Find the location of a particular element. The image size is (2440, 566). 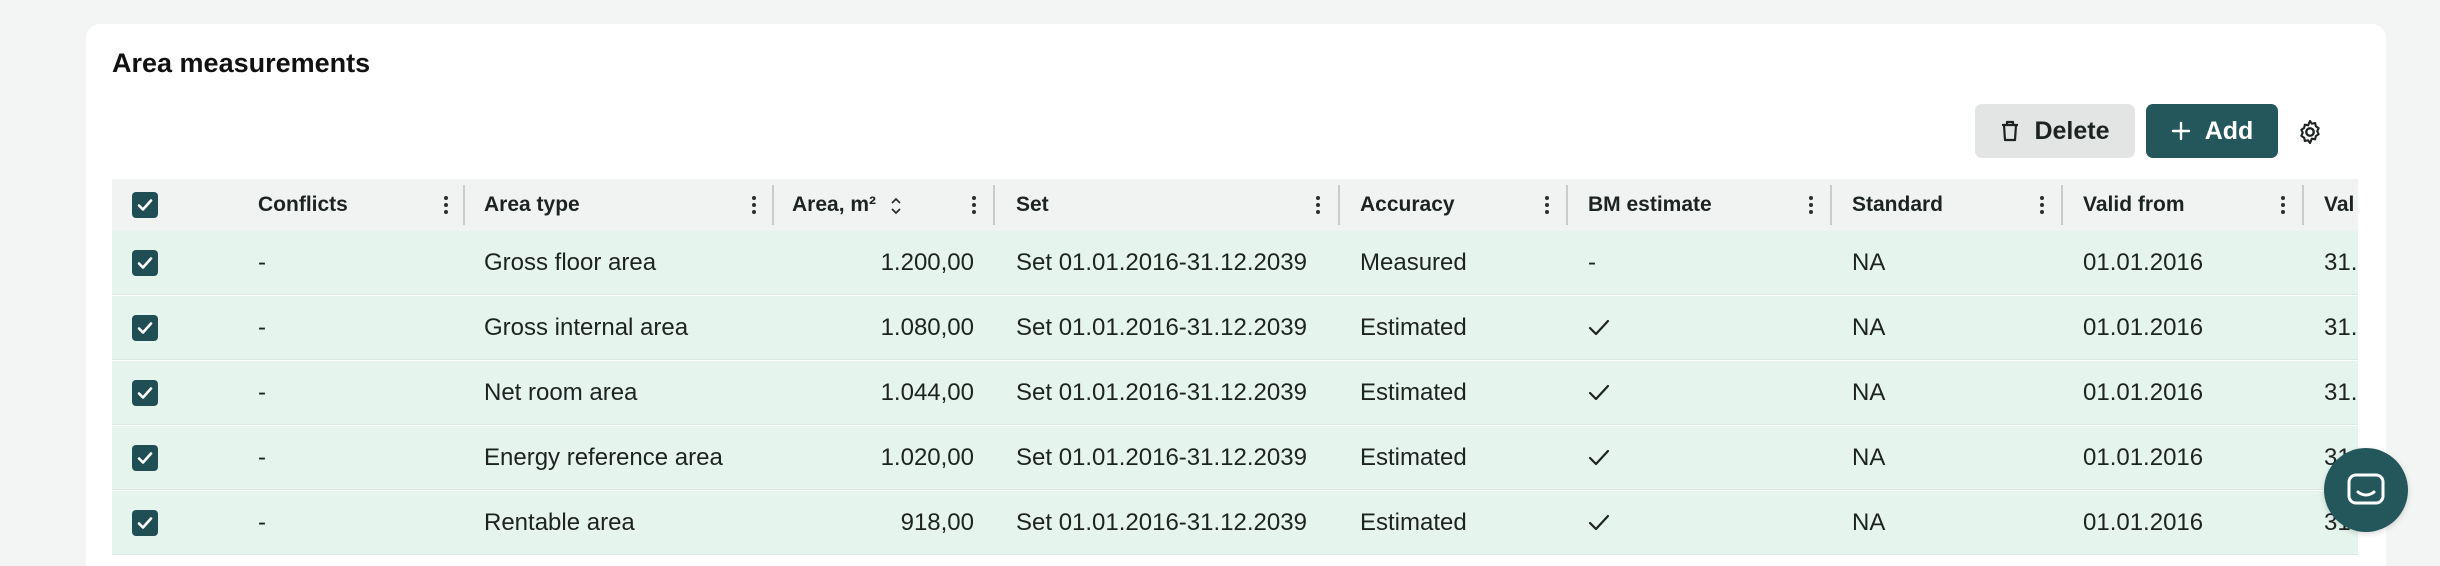

cell-area-type: Gross internal area is located at coordinates (586, 327).